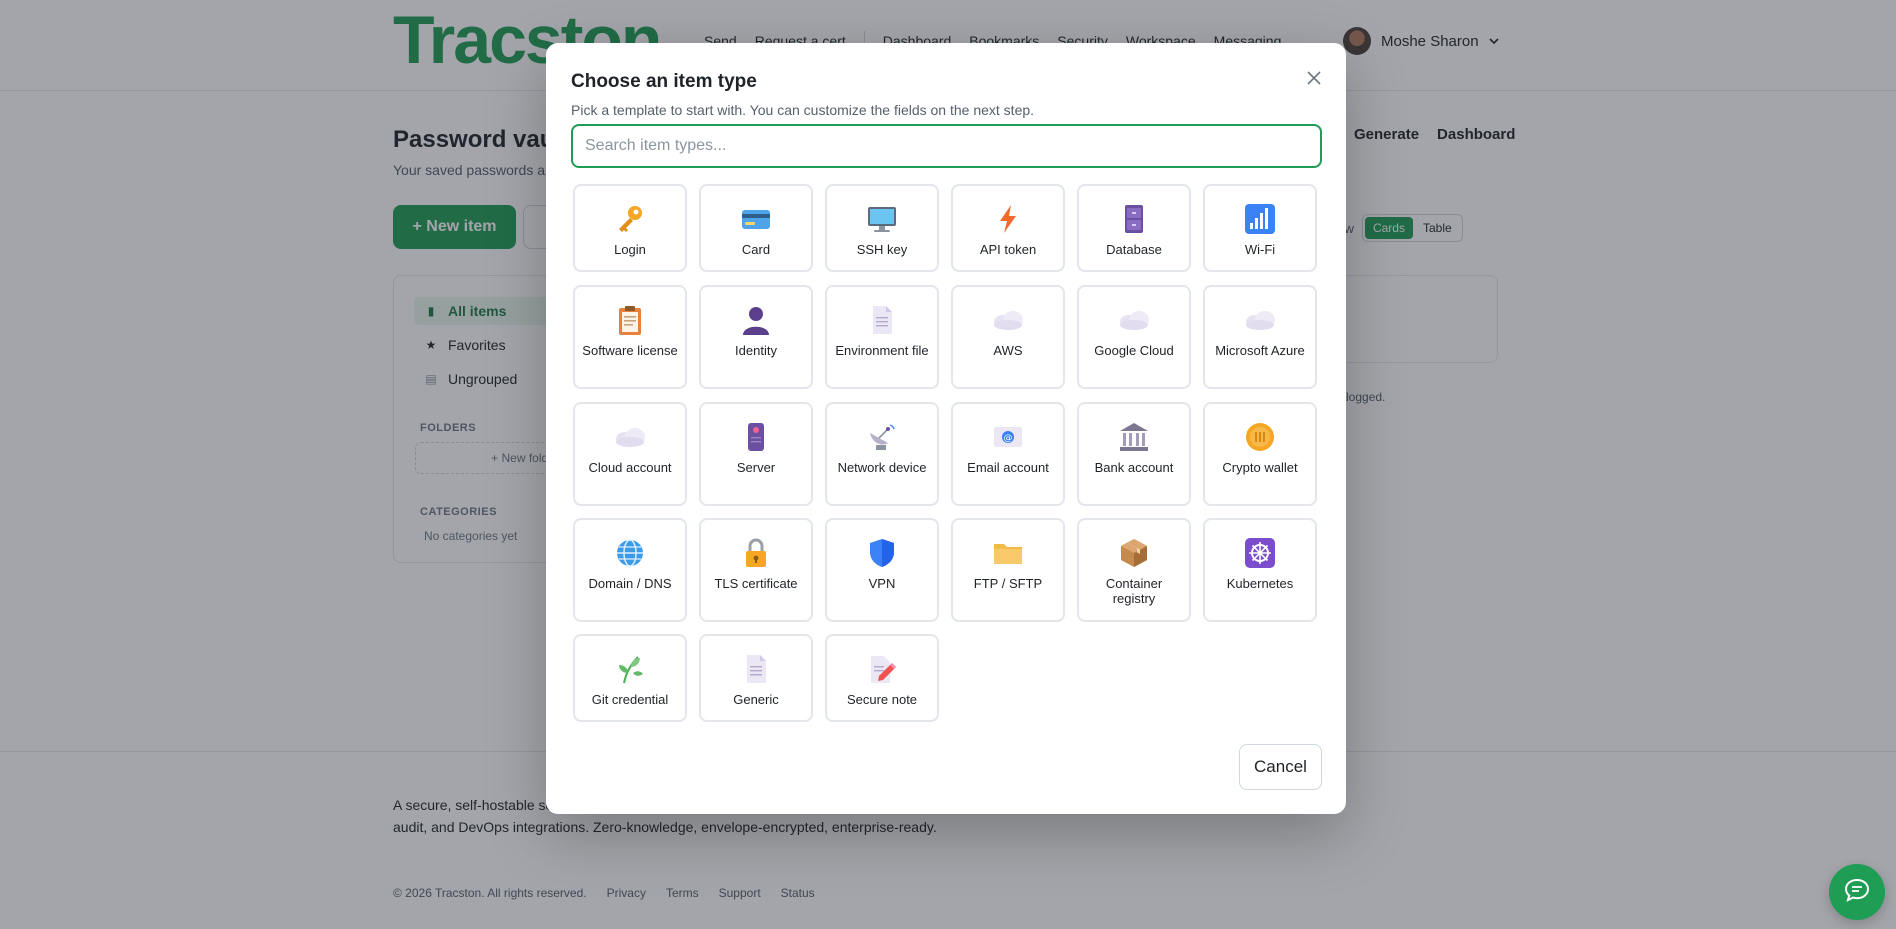 This screenshot has width=1896, height=929. I want to click on item-type-label: Login, so click(630, 249).